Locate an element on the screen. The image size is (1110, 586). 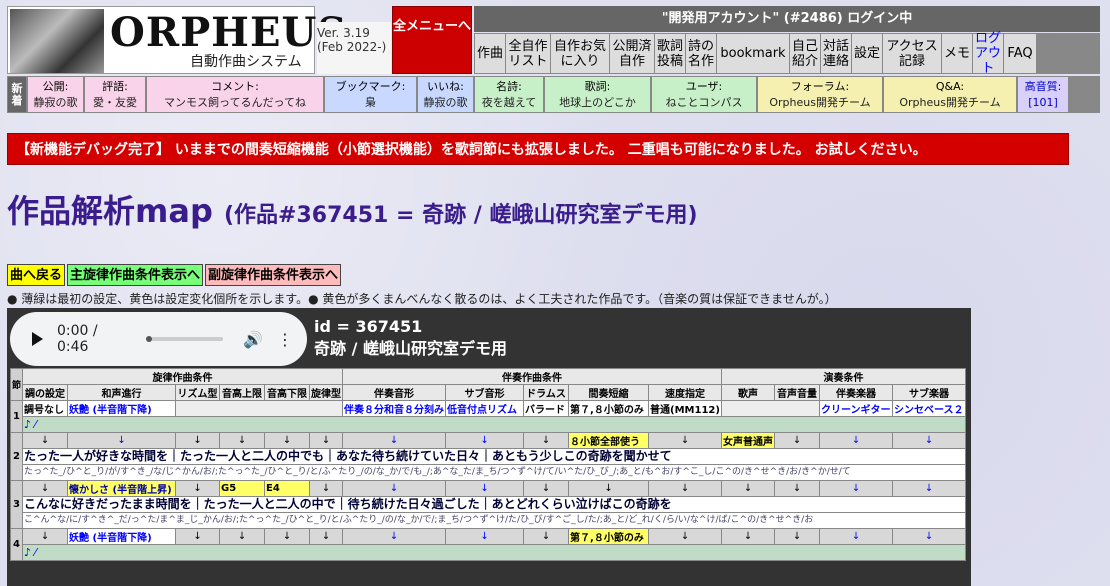
cell-interlude-changed: ８小節全部使う is located at coordinates (609, 440).